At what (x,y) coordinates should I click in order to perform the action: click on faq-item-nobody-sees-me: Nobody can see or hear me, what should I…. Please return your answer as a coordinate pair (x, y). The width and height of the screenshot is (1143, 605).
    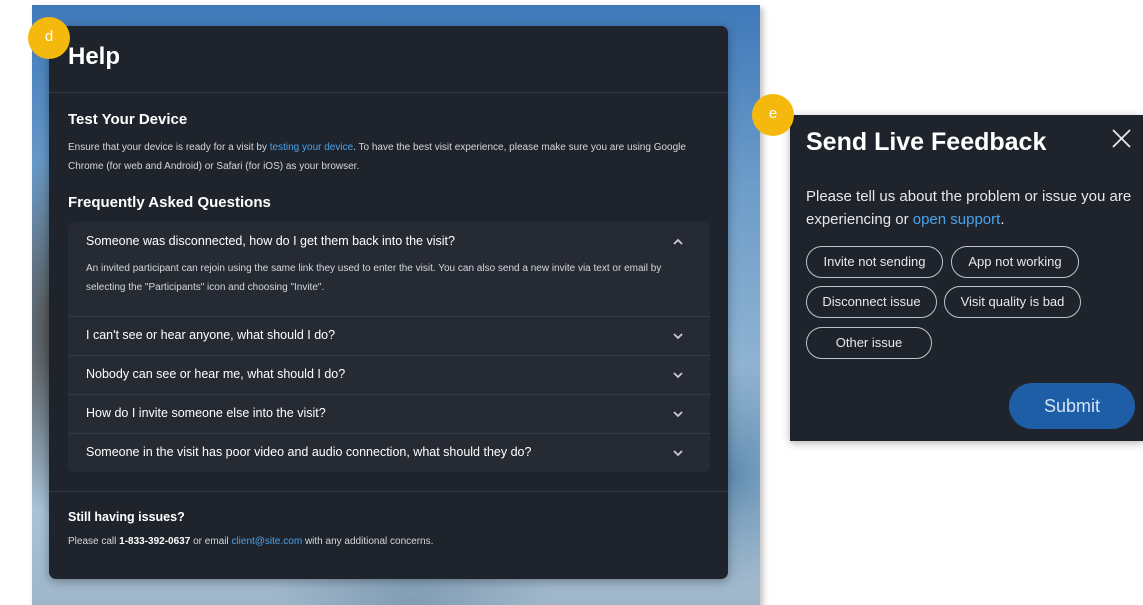
    Looking at the image, I should click on (389, 375).